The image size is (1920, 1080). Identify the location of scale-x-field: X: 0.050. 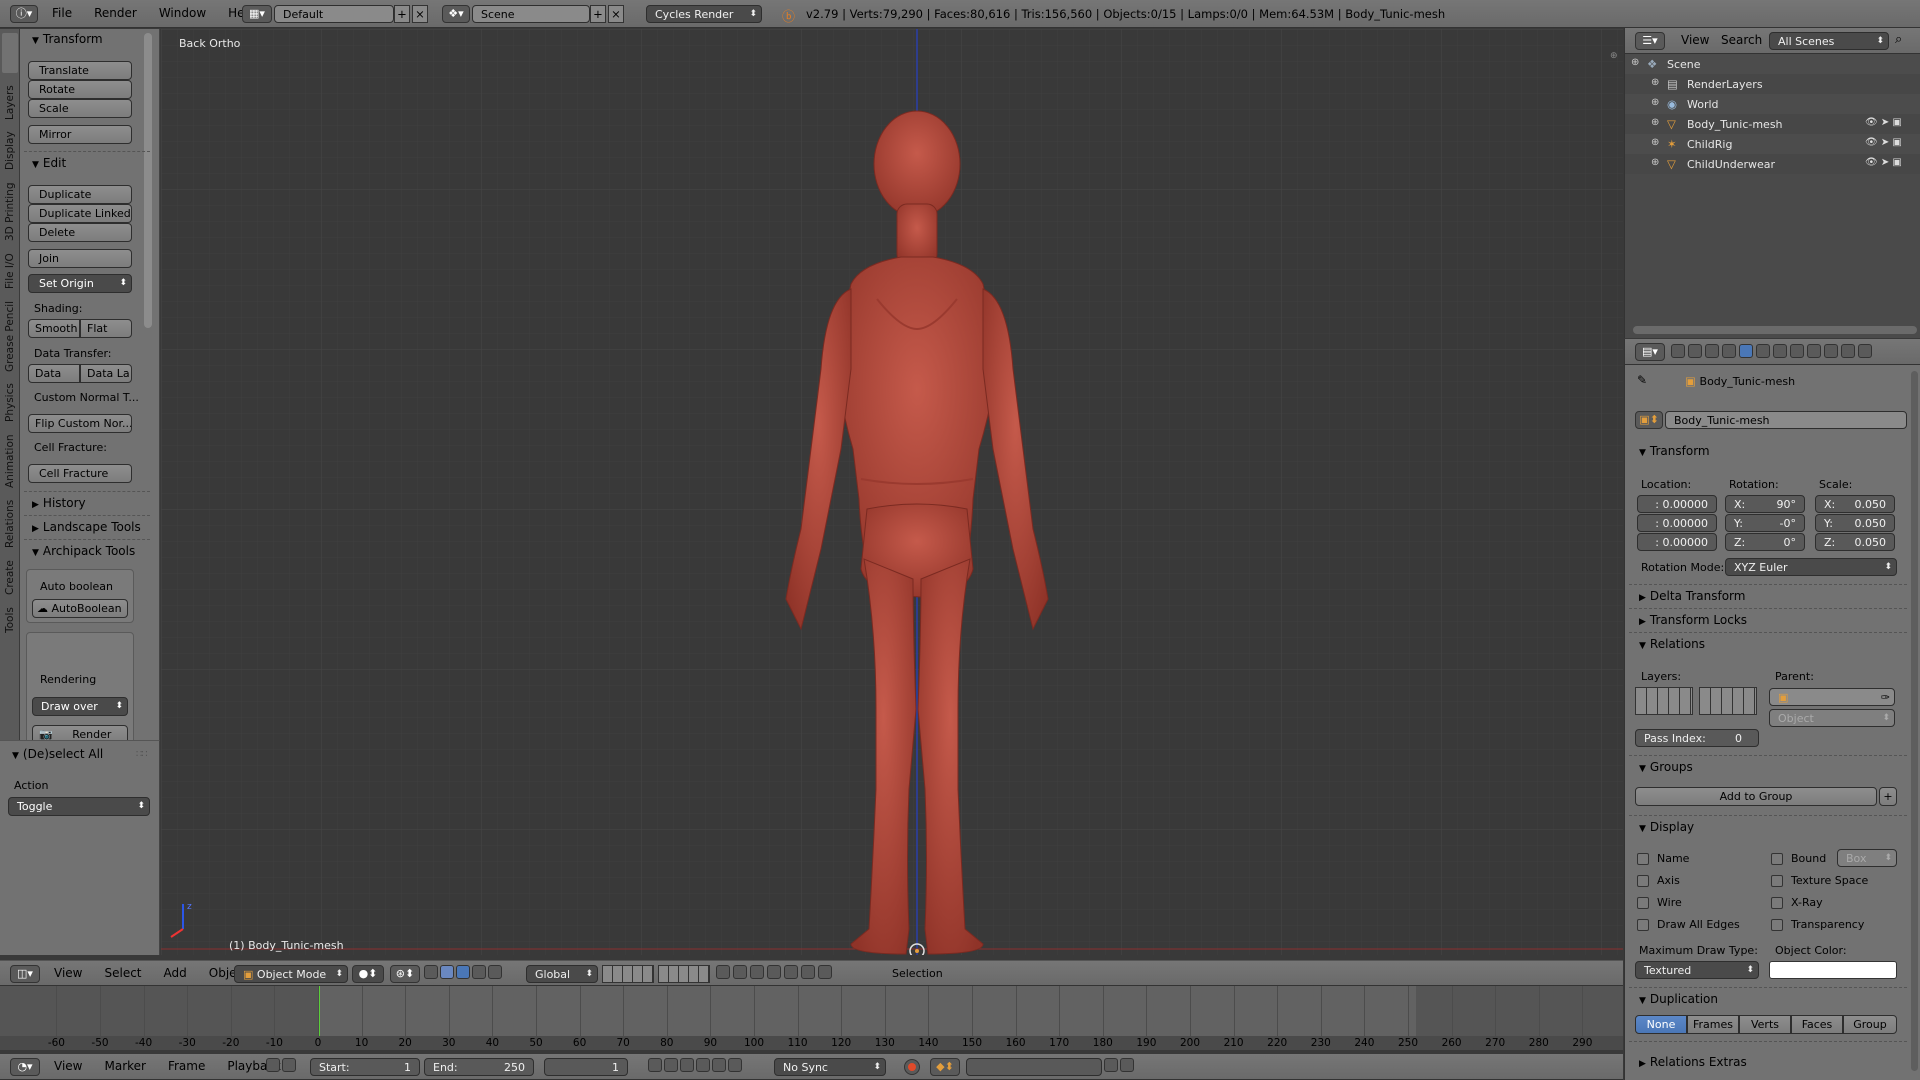
(1855, 504).